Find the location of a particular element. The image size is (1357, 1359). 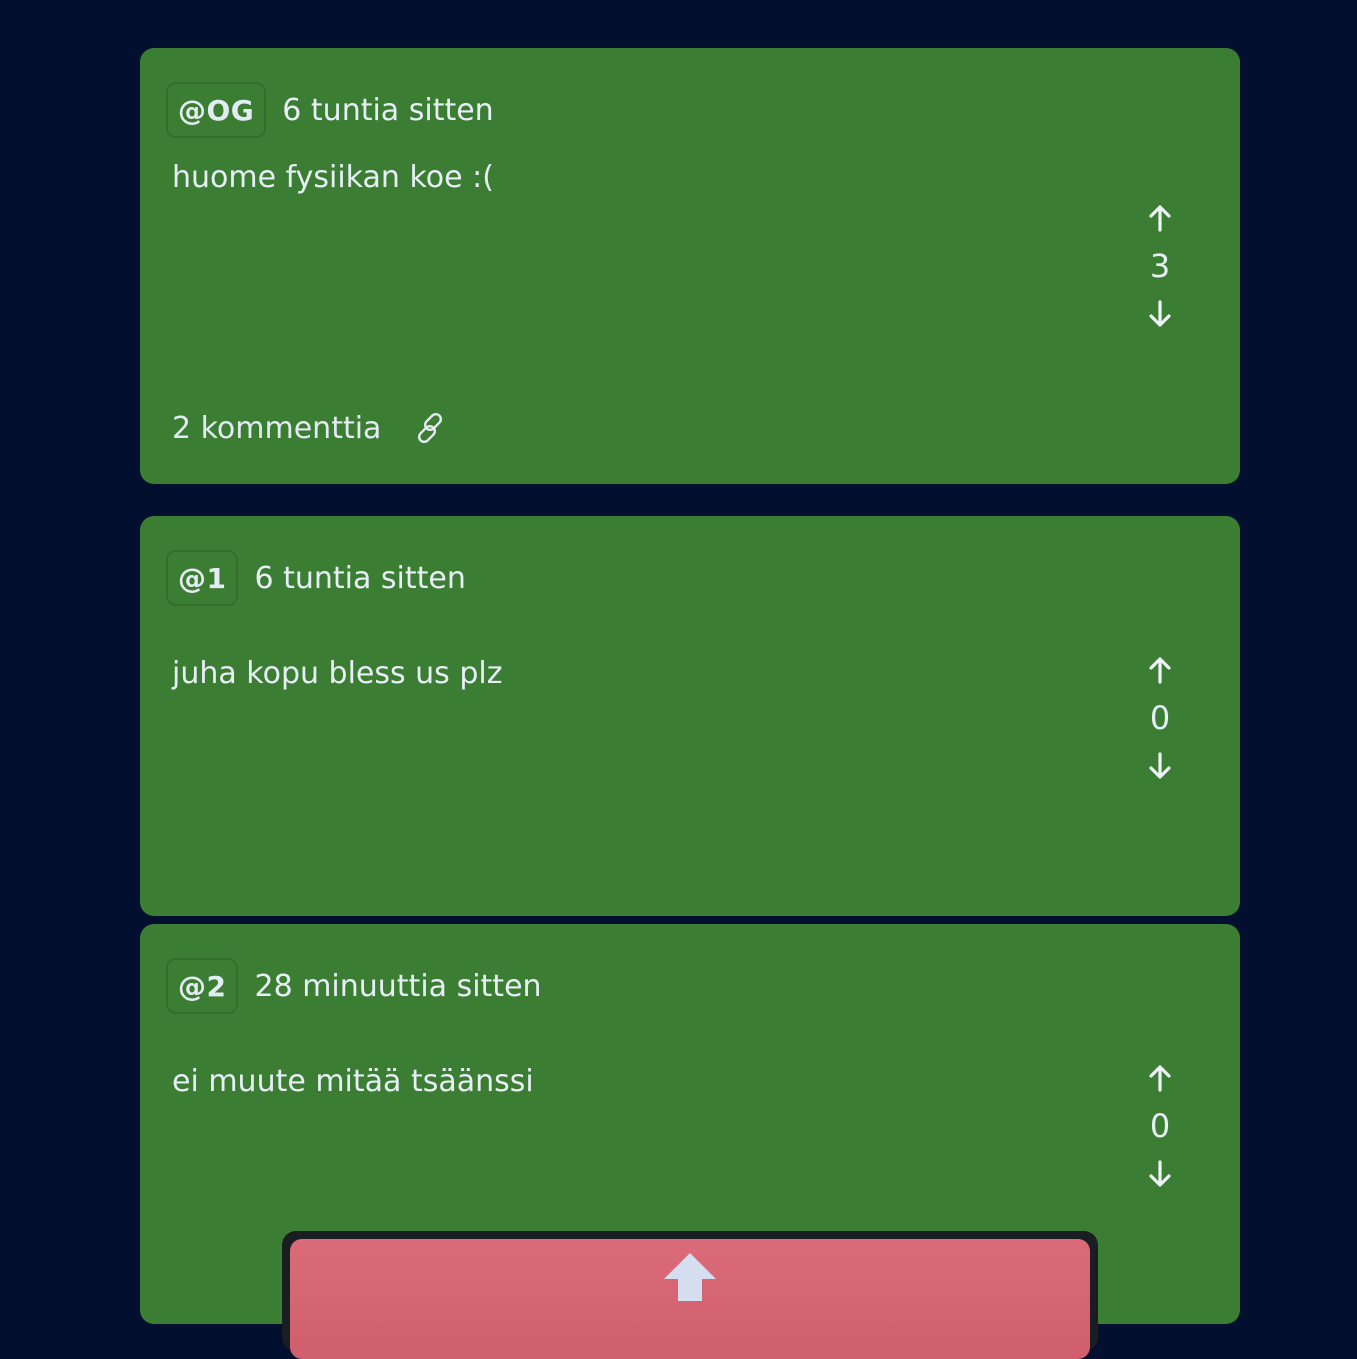

new-post-button is located at coordinates (690, 1299).